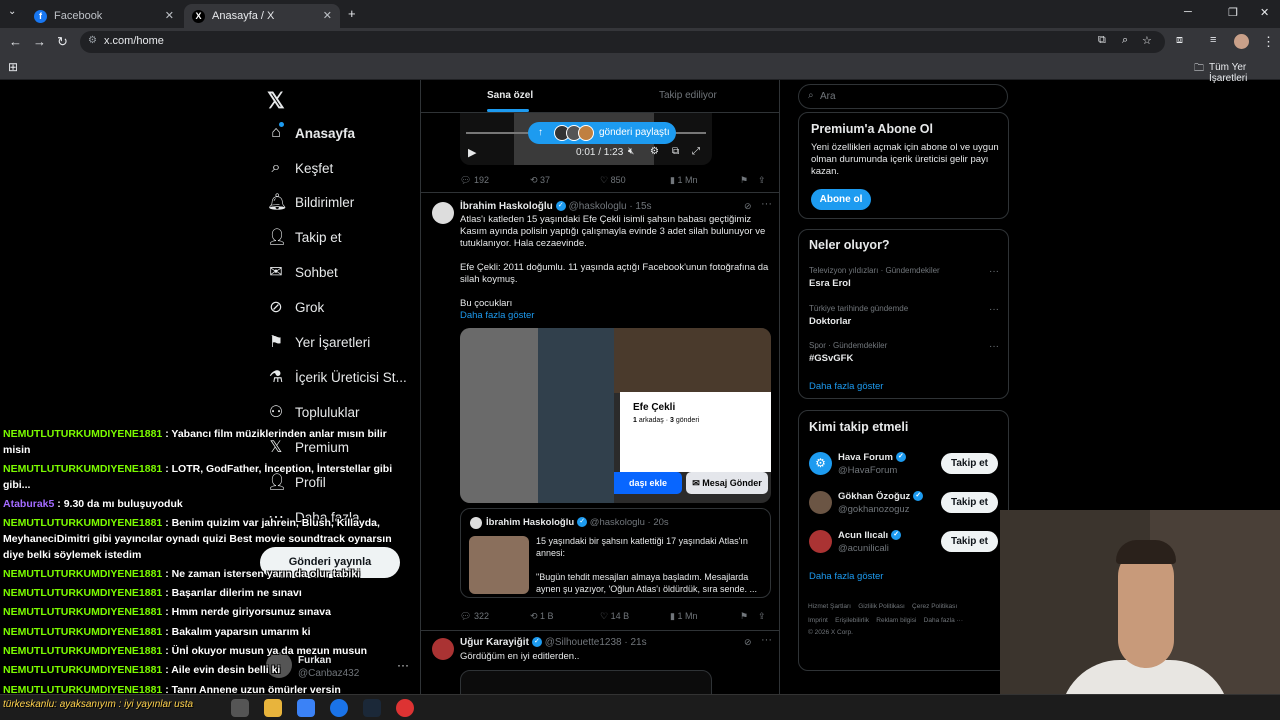 This screenshot has height=720, width=1280. Describe the element at coordinates (486, 303) in the screenshot. I see `post-text: Bu çocukları` at that location.